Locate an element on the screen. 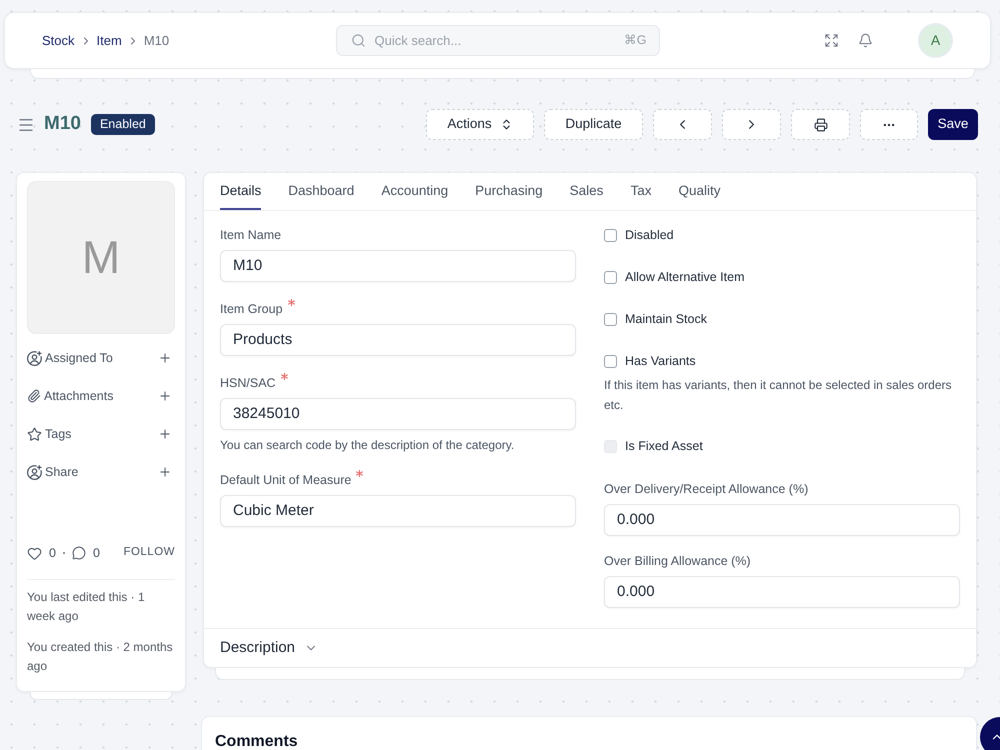 The height and width of the screenshot is (750, 1000). like-count: 0 is located at coordinates (52, 553).